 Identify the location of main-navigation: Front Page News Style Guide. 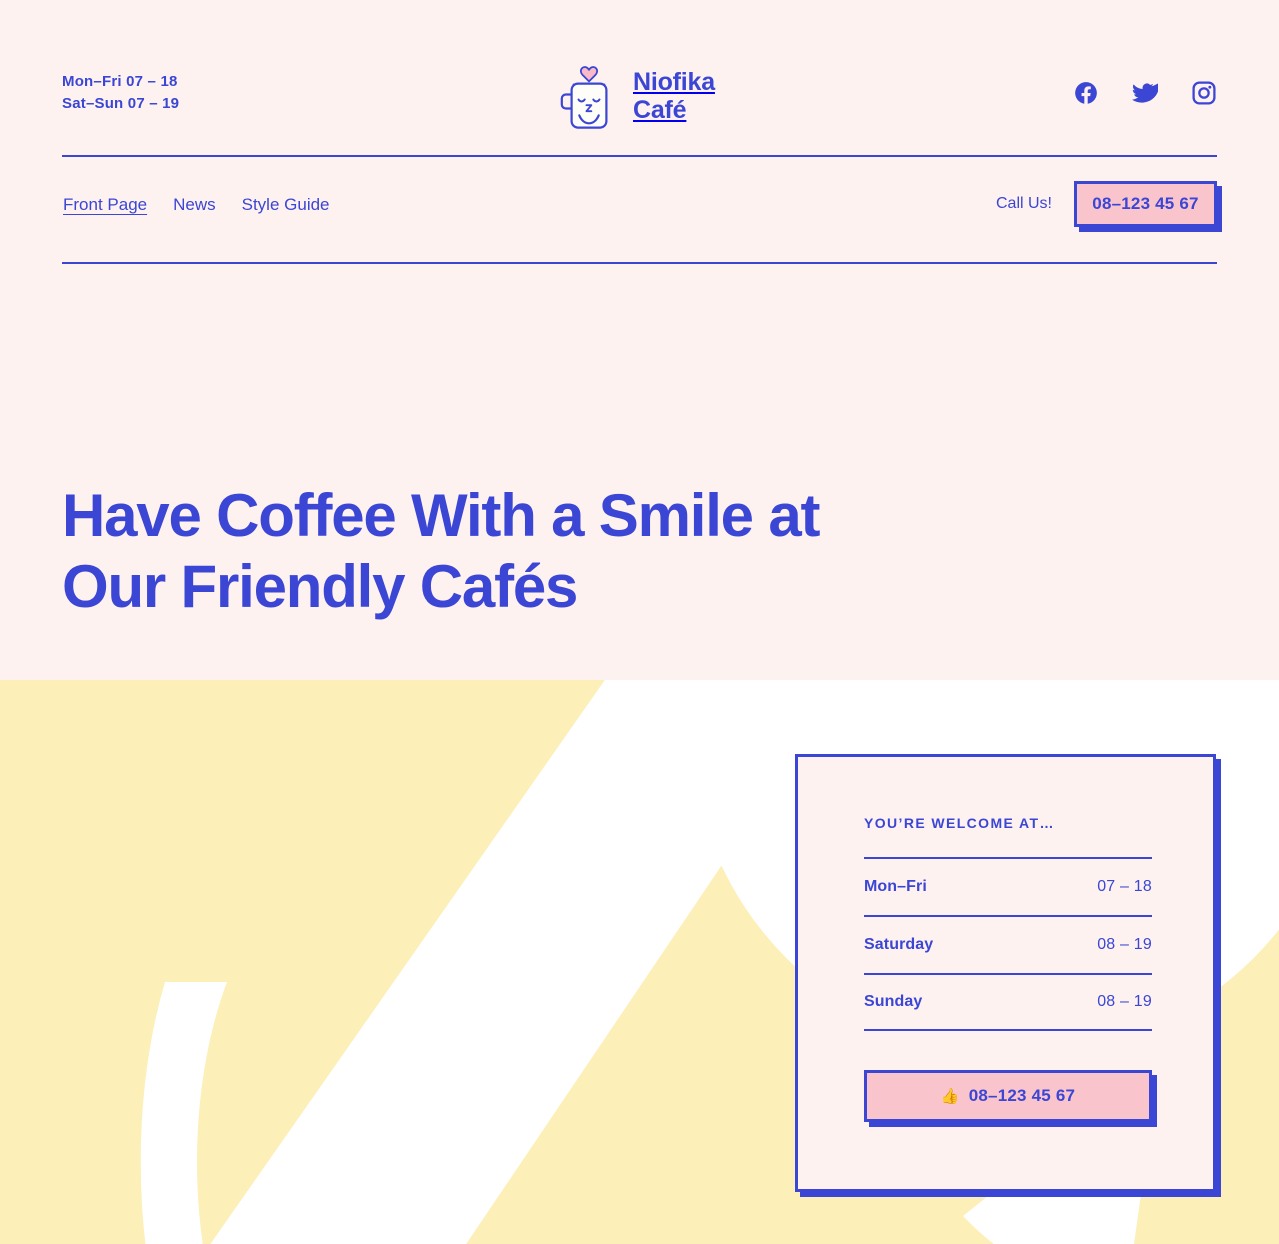
(196, 205).